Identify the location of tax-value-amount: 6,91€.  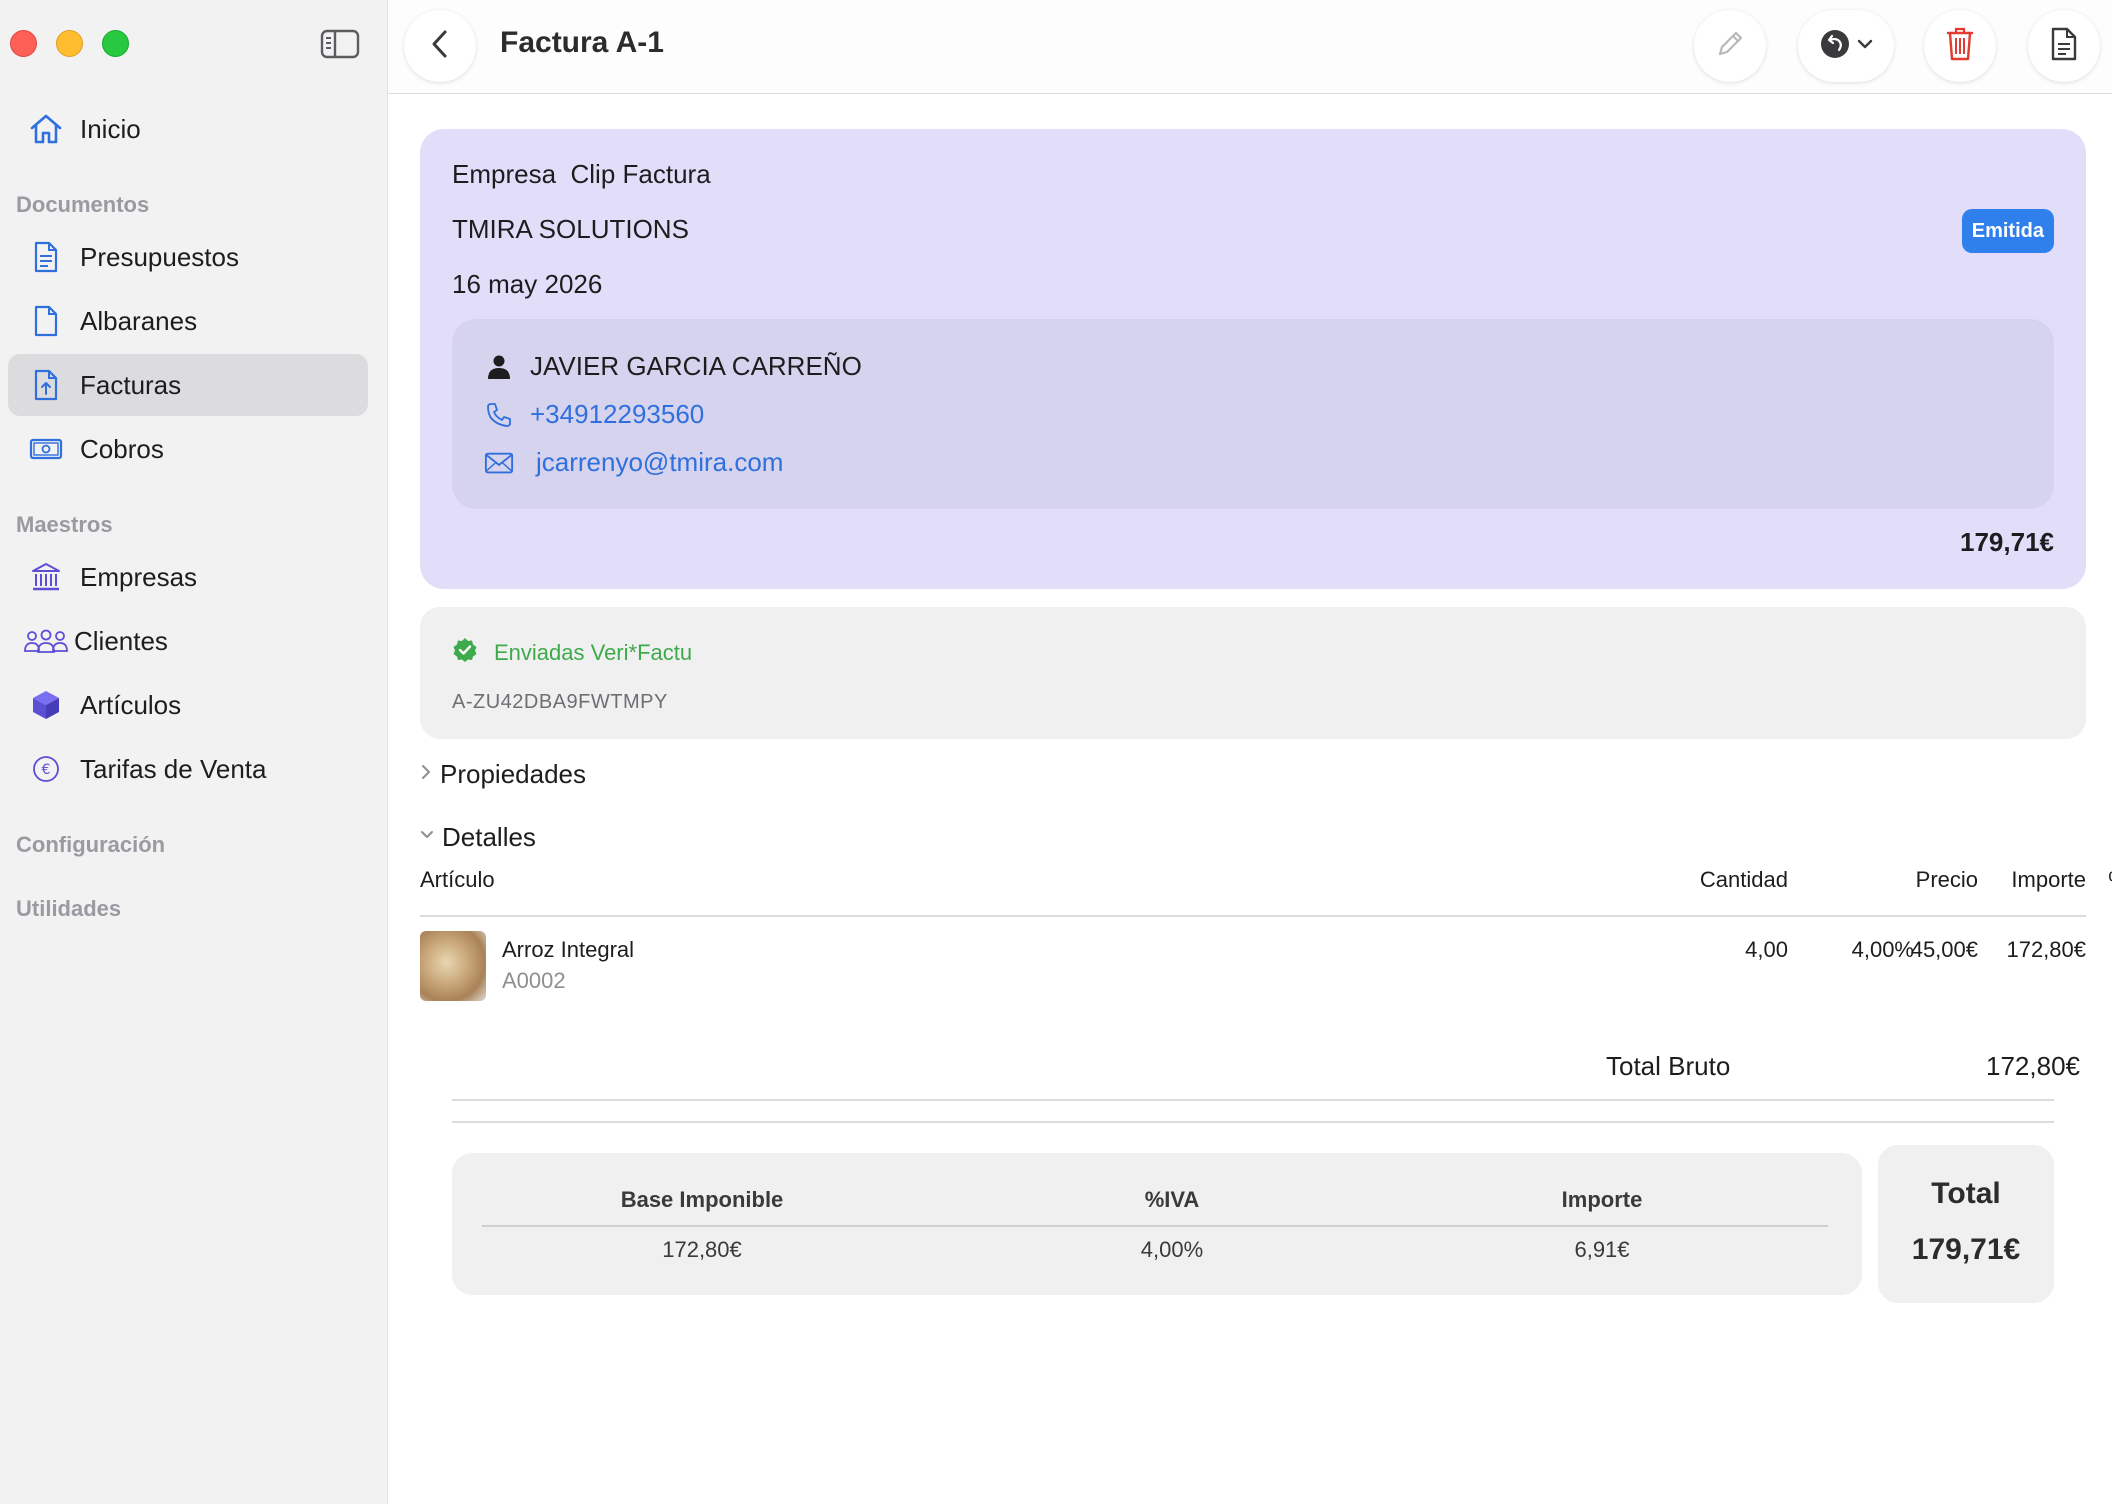
(1602, 1249).